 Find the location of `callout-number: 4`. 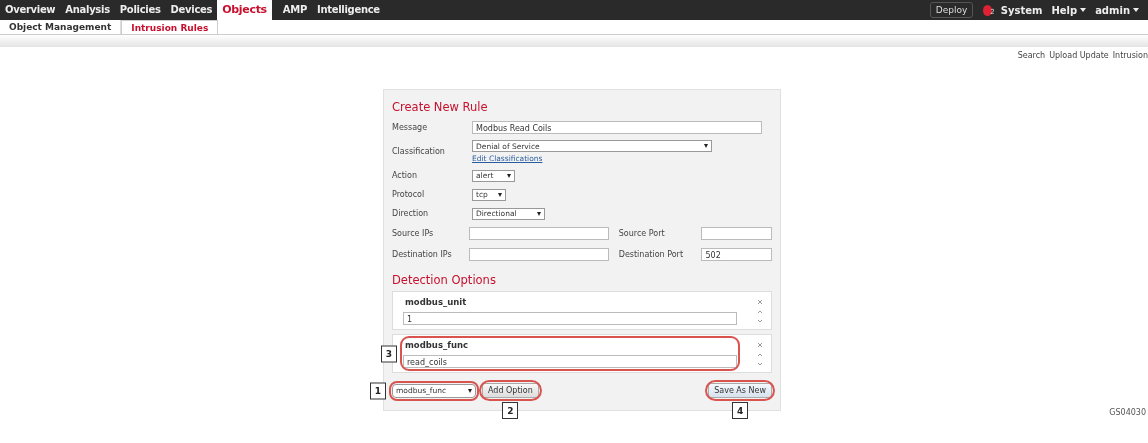

callout-number: 4 is located at coordinates (740, 410).